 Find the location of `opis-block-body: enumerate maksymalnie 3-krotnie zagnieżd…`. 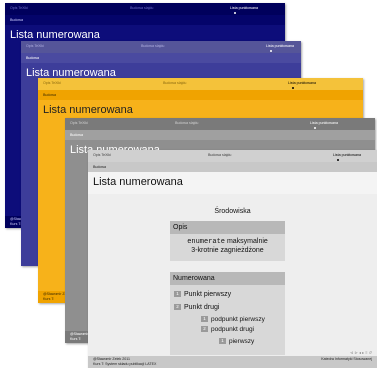

opis-block-body: enumerate maksymalnie 3-krotnie zagnieżd… is located at coordinates (227, 247).